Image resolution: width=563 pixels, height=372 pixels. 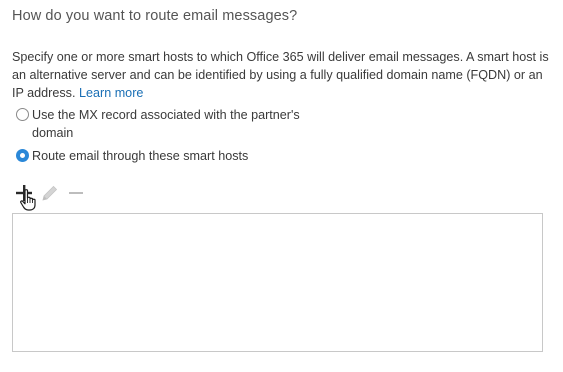 What do you see at coordinates (140, 156) in the screenshot?
I see `radio-option-label: Route email through these smart hosts` at bounding box center [140, 156].